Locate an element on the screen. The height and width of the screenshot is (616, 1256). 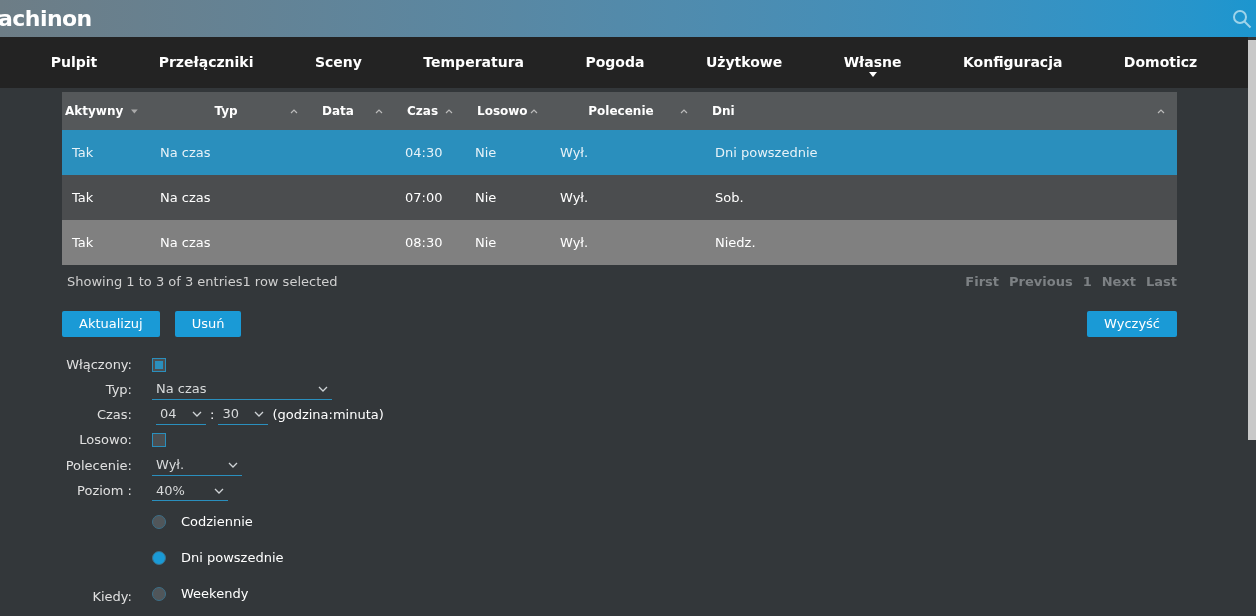
column-header: Losowo is located at coordinates (507, 111).